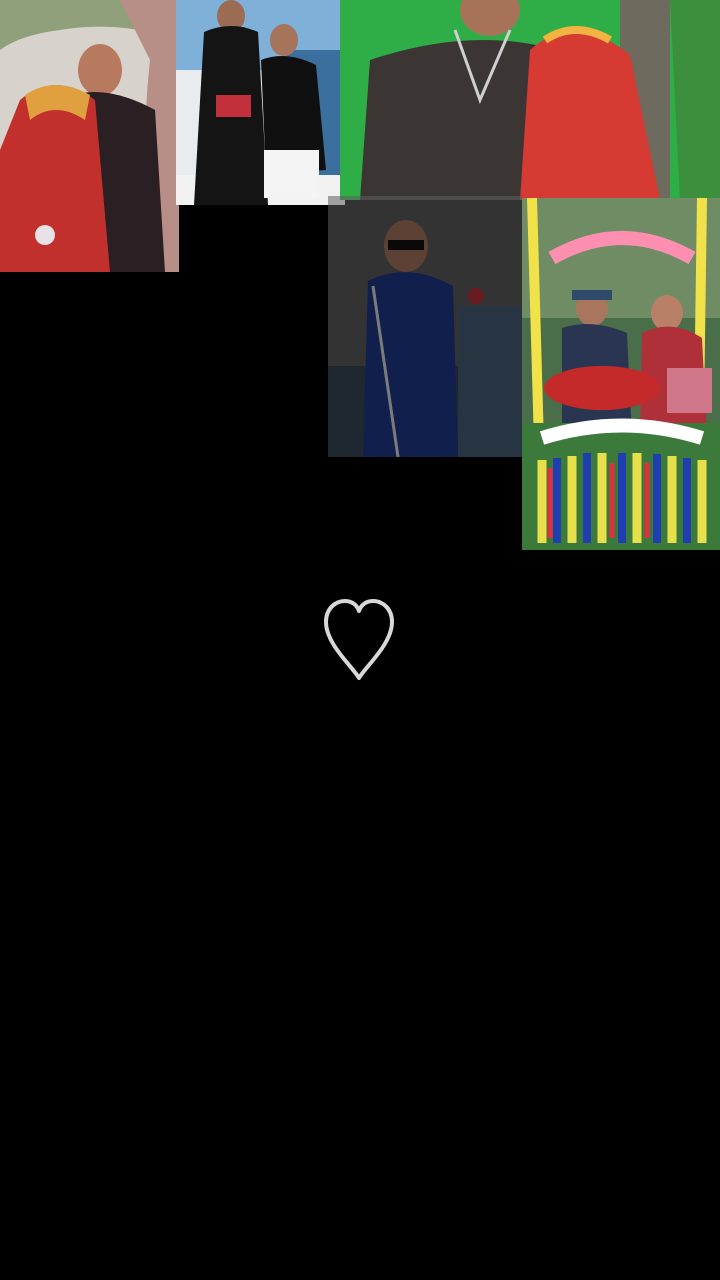  Describe the element at coordinates (89, 136) in the screenshot. I see `collage-photo-couple-red-sari` at that location.